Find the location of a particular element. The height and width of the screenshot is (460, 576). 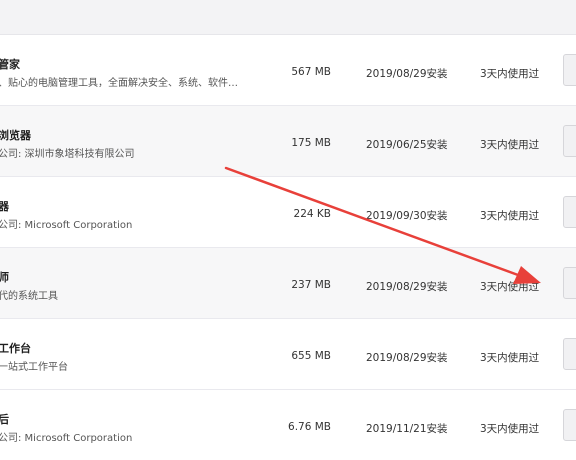

app-install-date: 2019/06/25安装 is located at coordinates (407, 145).